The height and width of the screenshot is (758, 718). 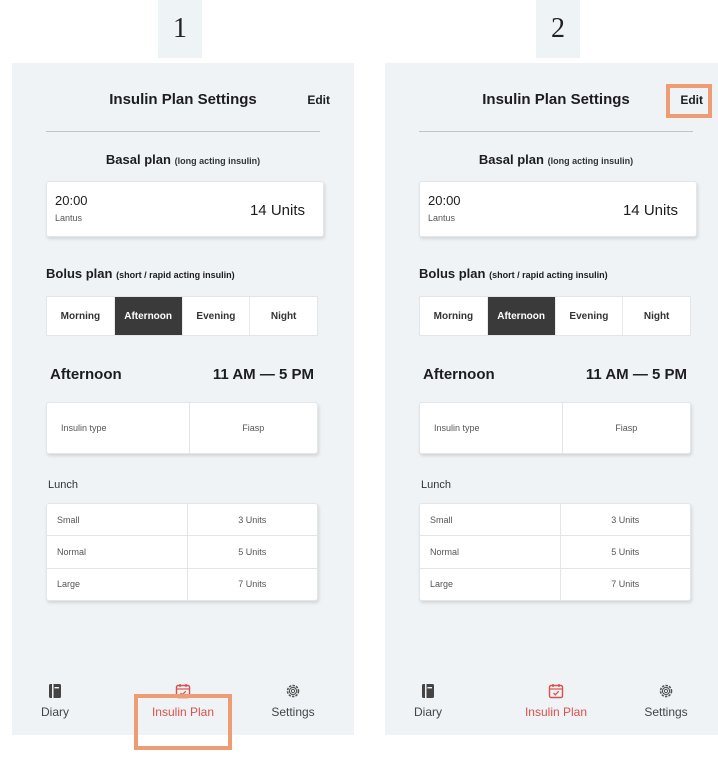 I want to click on panel-number-2: 2, so click(x=558, y=29).